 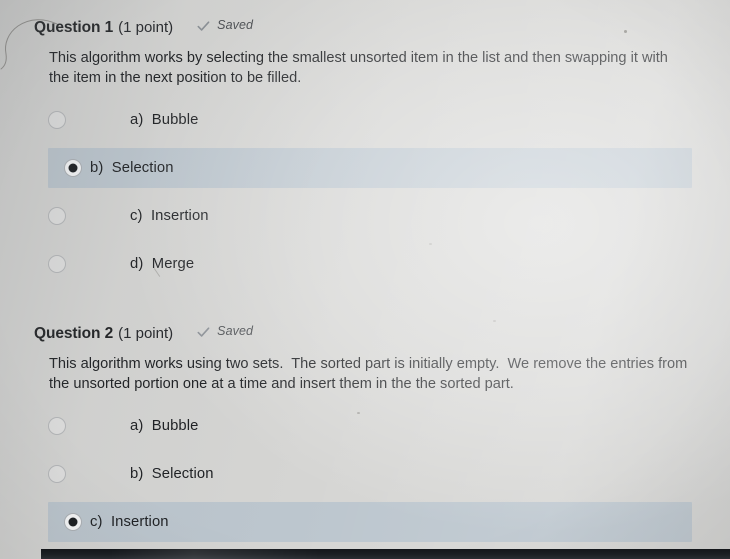 I want to click on question-1-option-a: a) Bubble, so click(x=370, y=120).